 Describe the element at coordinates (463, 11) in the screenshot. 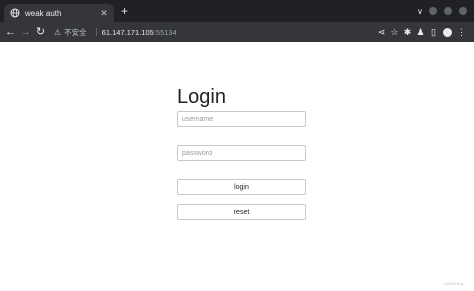

I see `close-window-button` at that location.